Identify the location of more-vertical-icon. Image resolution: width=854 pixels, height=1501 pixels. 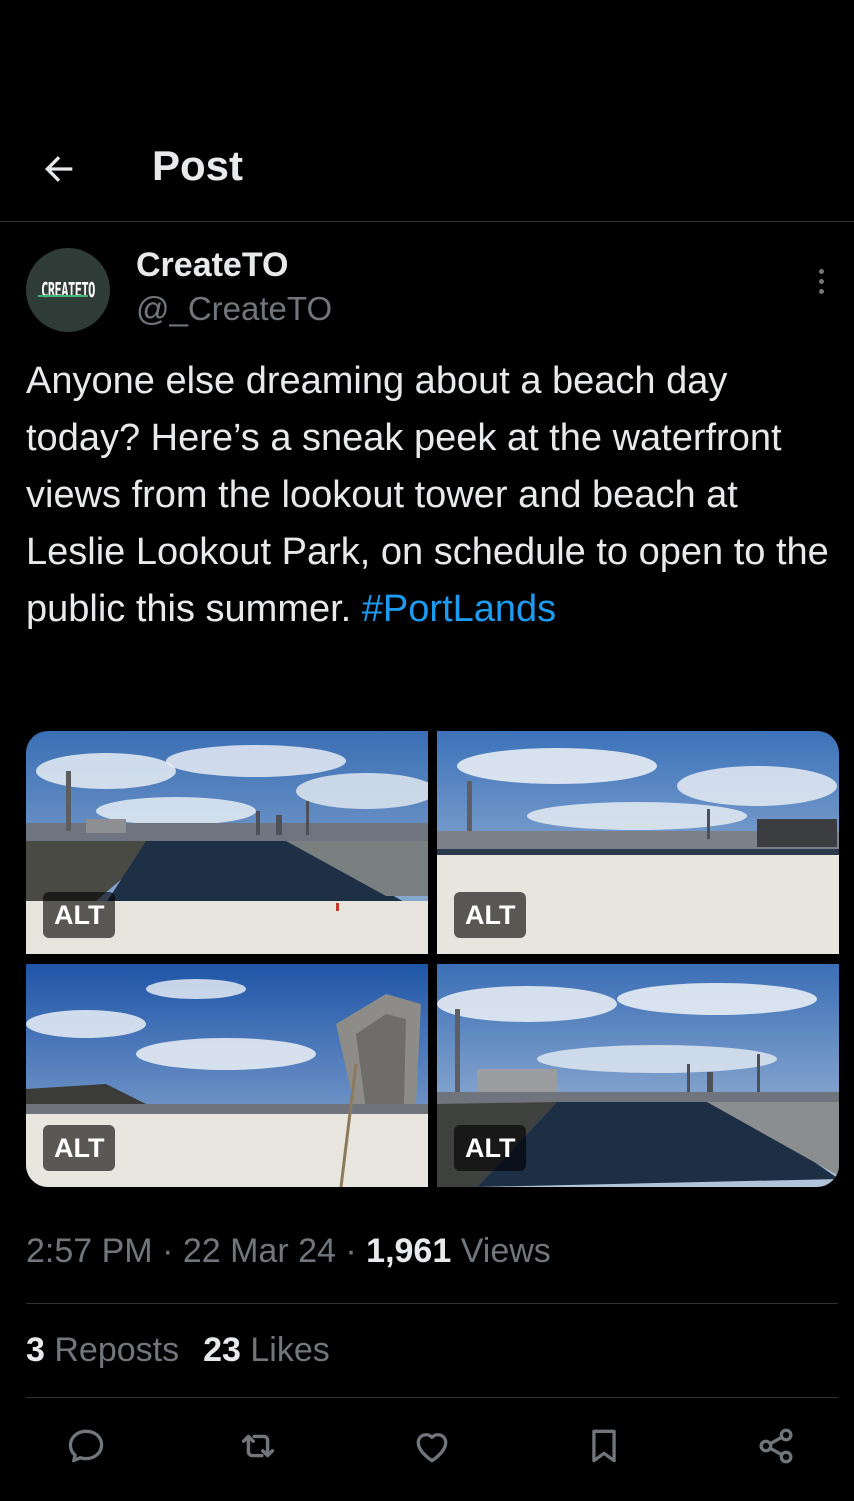
(821, 271).